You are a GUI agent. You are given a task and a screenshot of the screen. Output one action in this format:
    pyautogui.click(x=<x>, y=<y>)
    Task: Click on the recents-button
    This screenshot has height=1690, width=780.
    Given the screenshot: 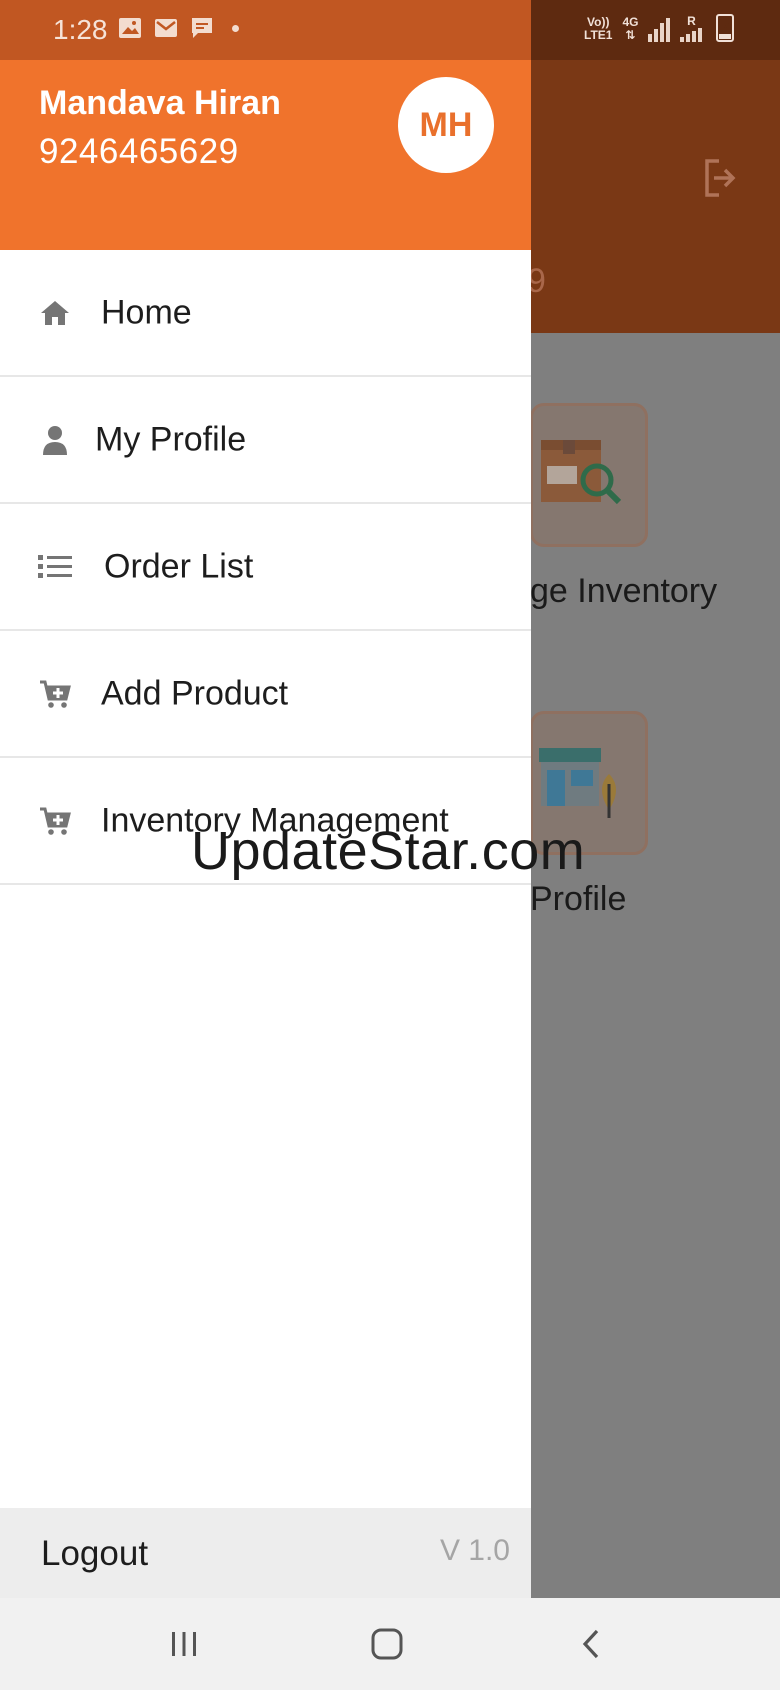 What is the action you would take?
    pyautogui.click(x=184, y=1644)
    